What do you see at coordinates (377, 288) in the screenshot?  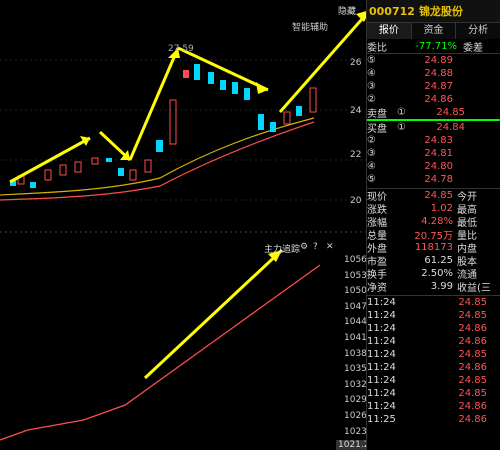 I see `stat-label: 净资` at bounding box center [377, 288].